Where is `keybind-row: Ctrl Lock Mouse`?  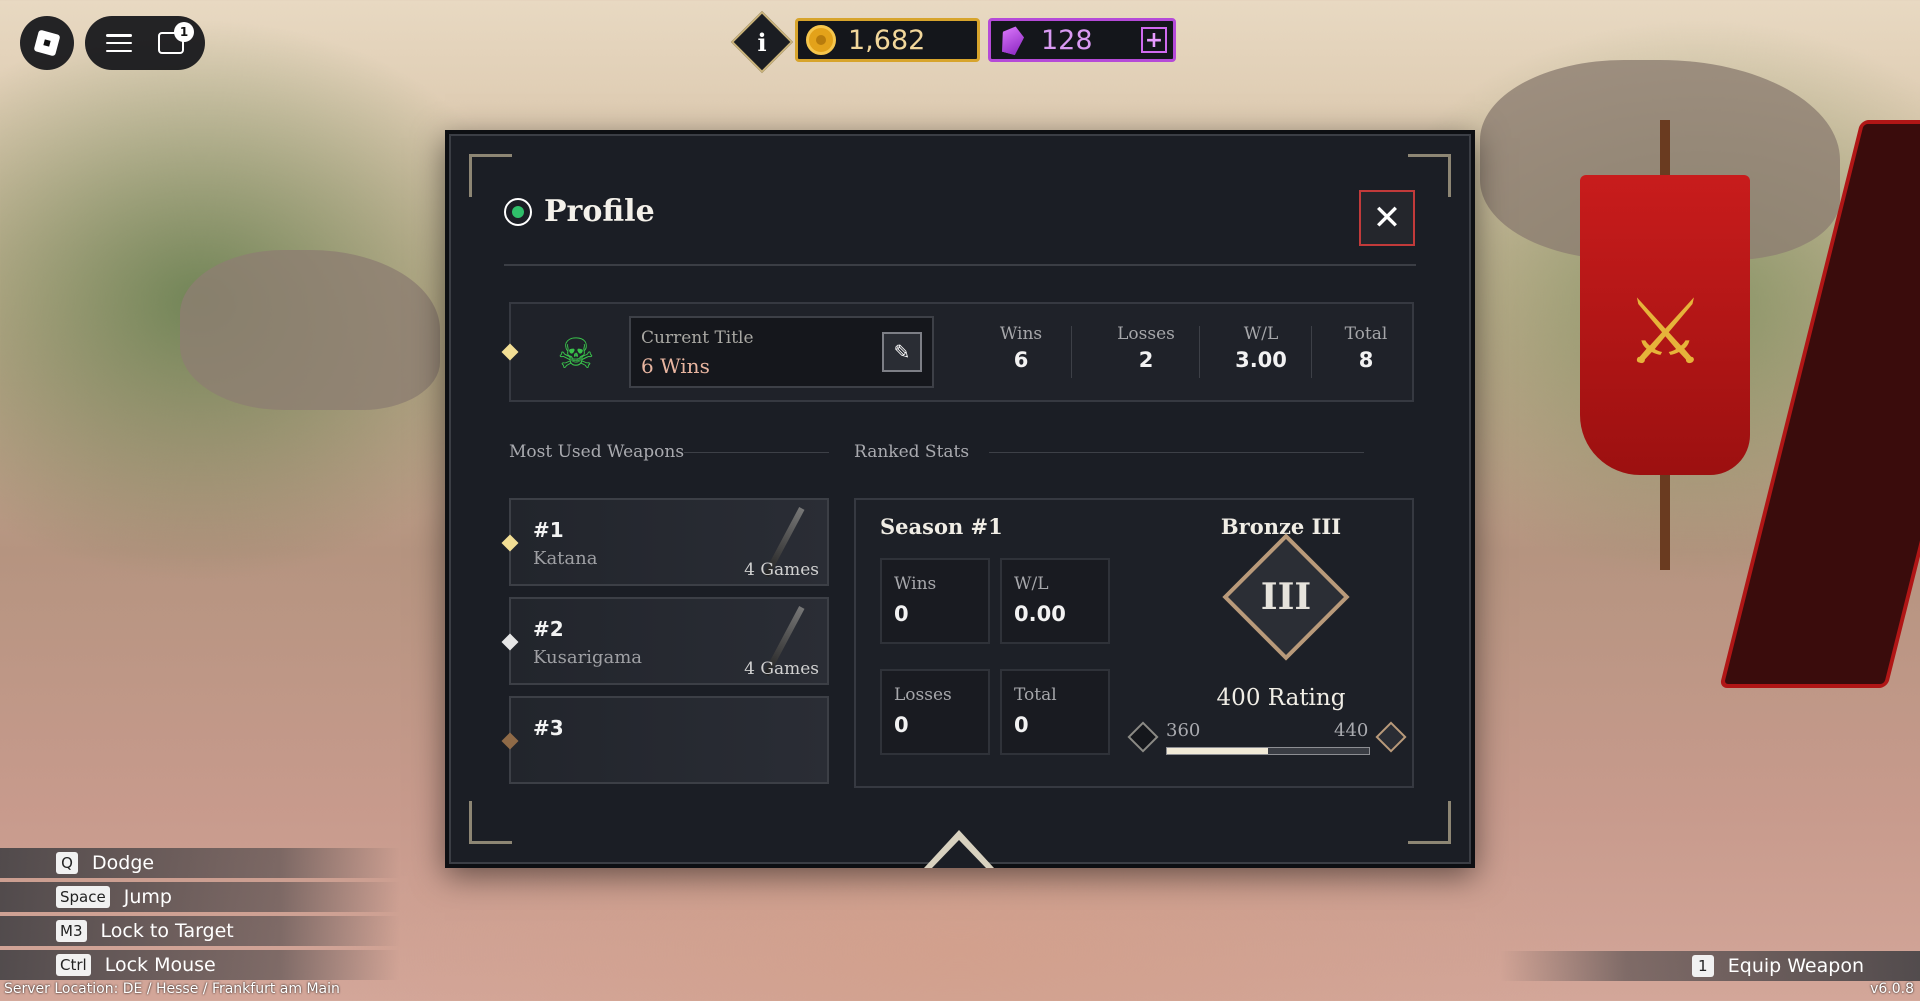
keybind-row: Ctrl Lock Mouse is located at coordinates (200, 965).